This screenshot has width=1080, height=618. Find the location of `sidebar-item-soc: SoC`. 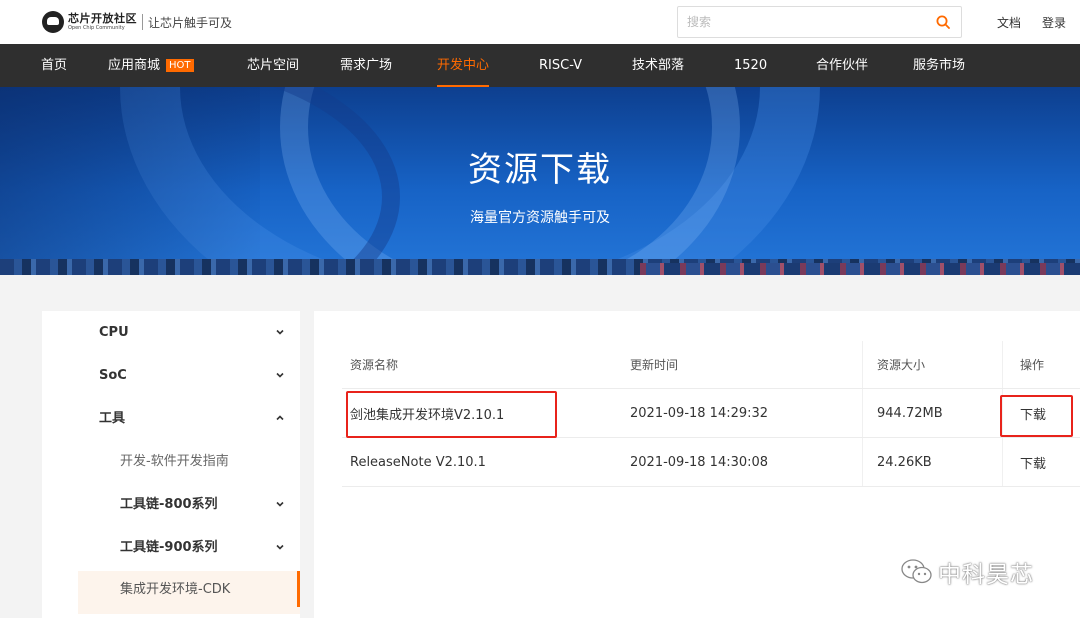

sidebar-item-soc: SoC is located at coordinates (171, 375).